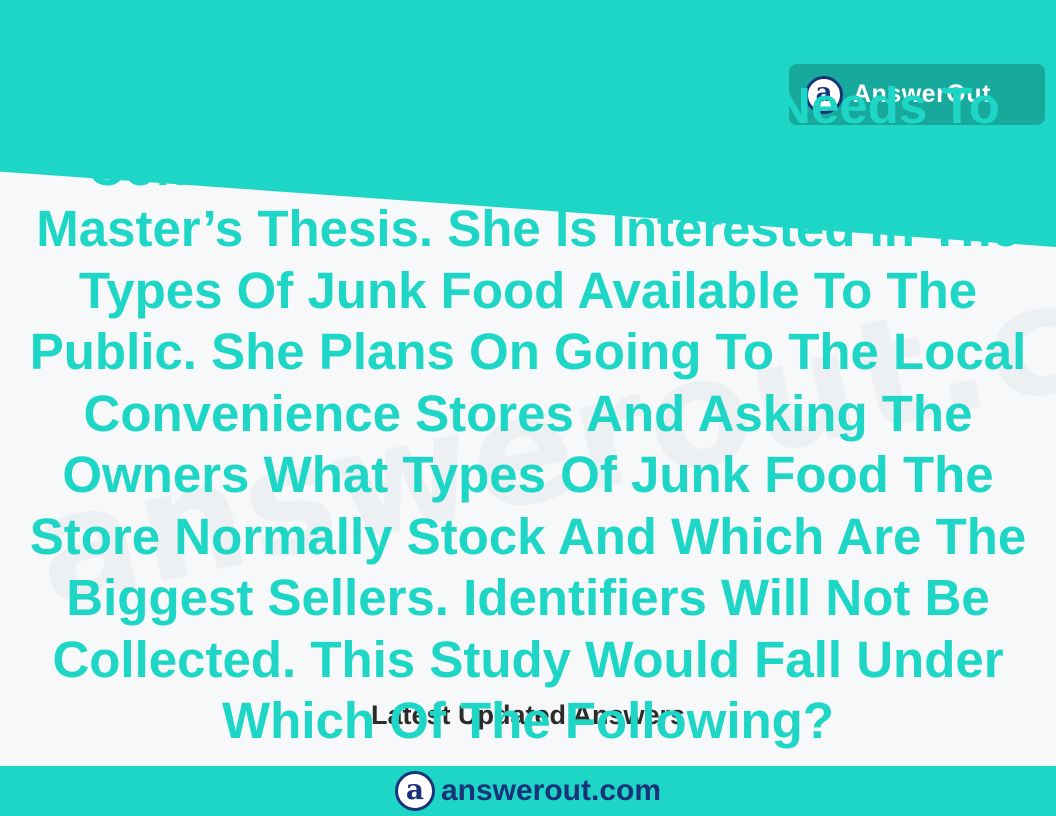 The height and width of the screenshot is (816, 1056). I want to click on footer-bar: a answerout.com, so click(528, 791).